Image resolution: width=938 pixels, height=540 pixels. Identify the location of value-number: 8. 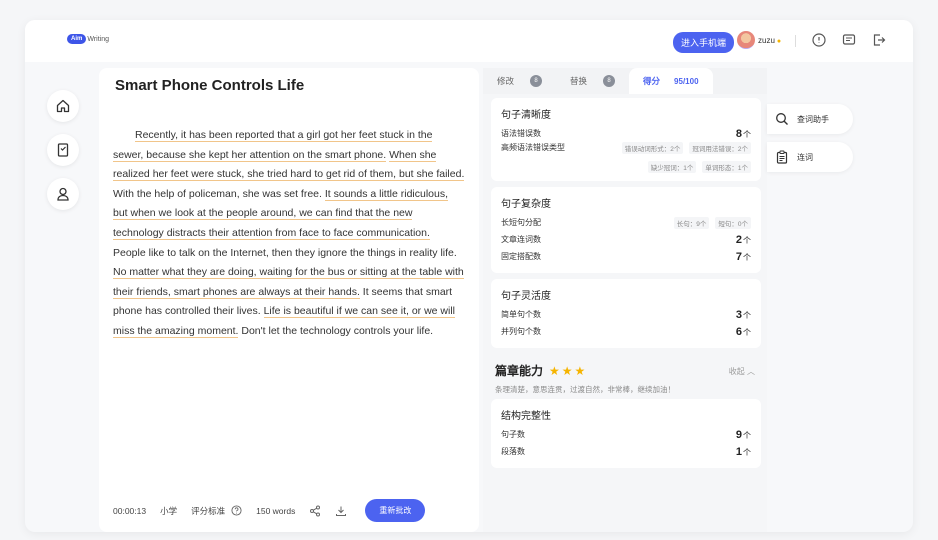
(738, 133).